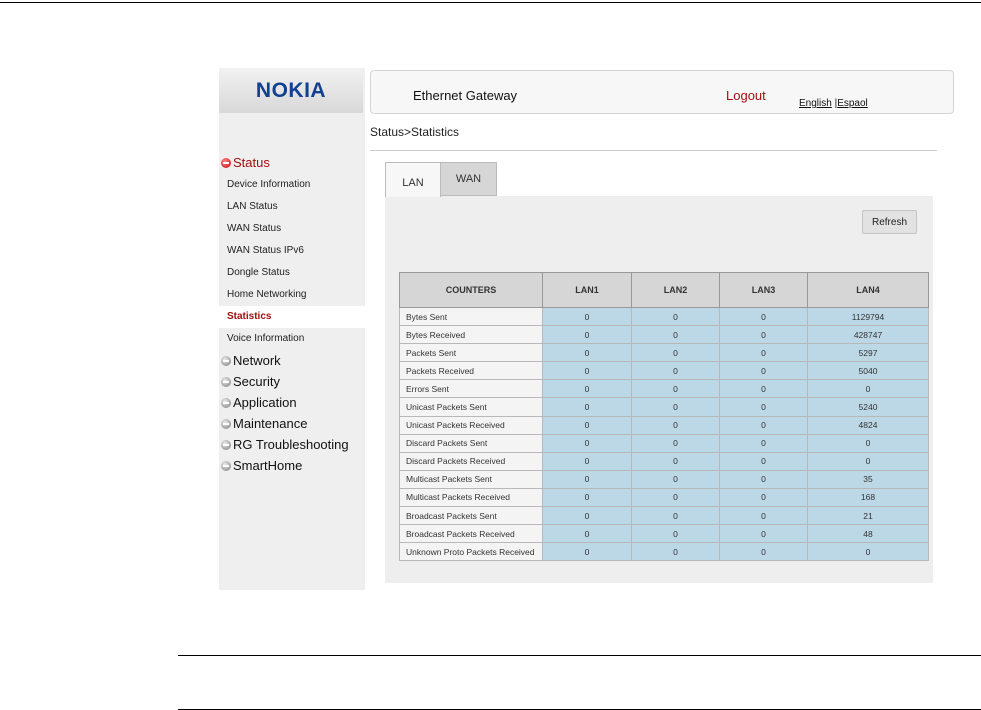  I want to click on sidebar-item-statistics: Statistics, so click(249, 316).